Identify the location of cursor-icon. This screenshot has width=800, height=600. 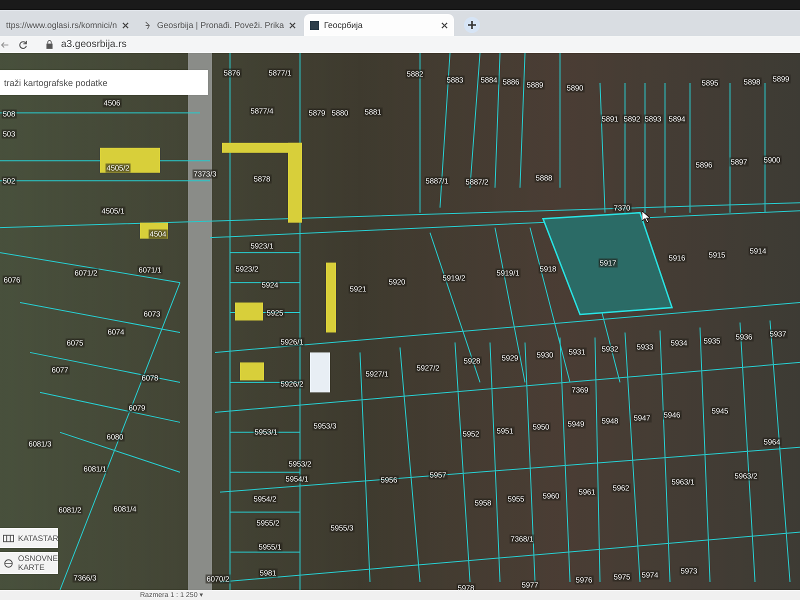
(646, 217).